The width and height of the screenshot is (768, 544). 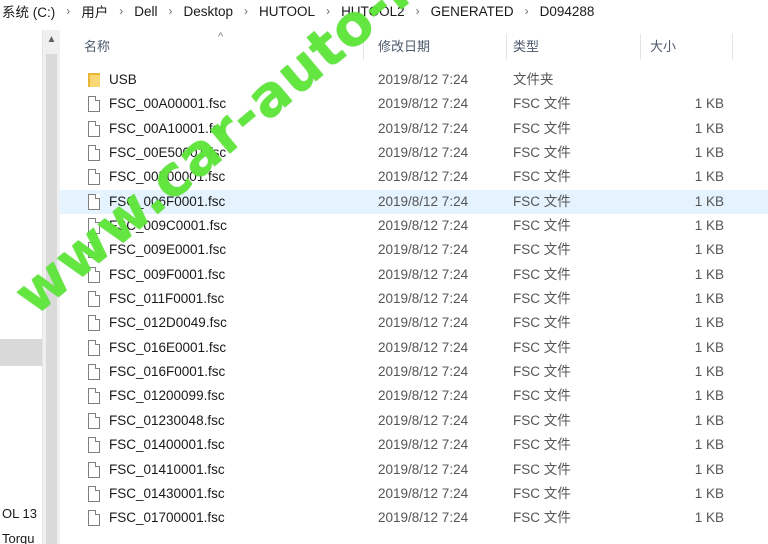 I want to click on file-name: FSC_01230048.fsc, so click(x=167, y=420).